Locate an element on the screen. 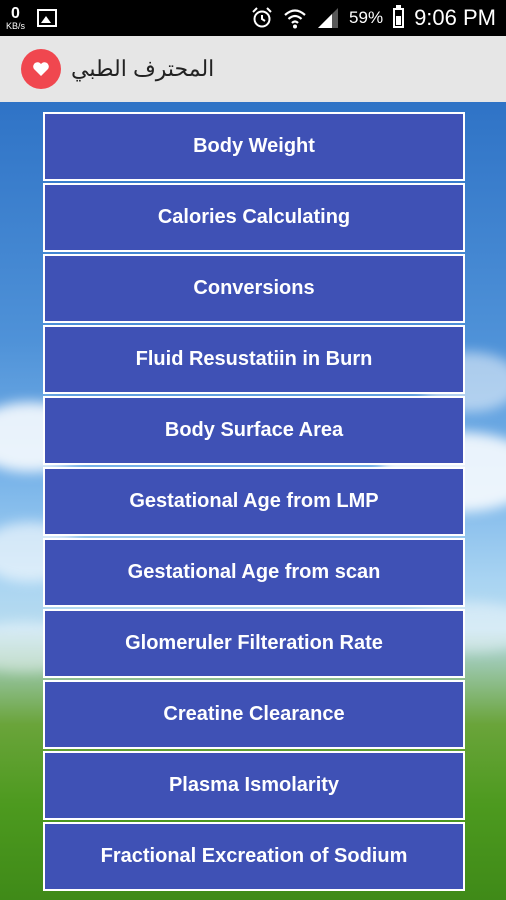 The image size is (506, 900). menu-item-body-weight: Body Weight is located at coordinates (254, 146).